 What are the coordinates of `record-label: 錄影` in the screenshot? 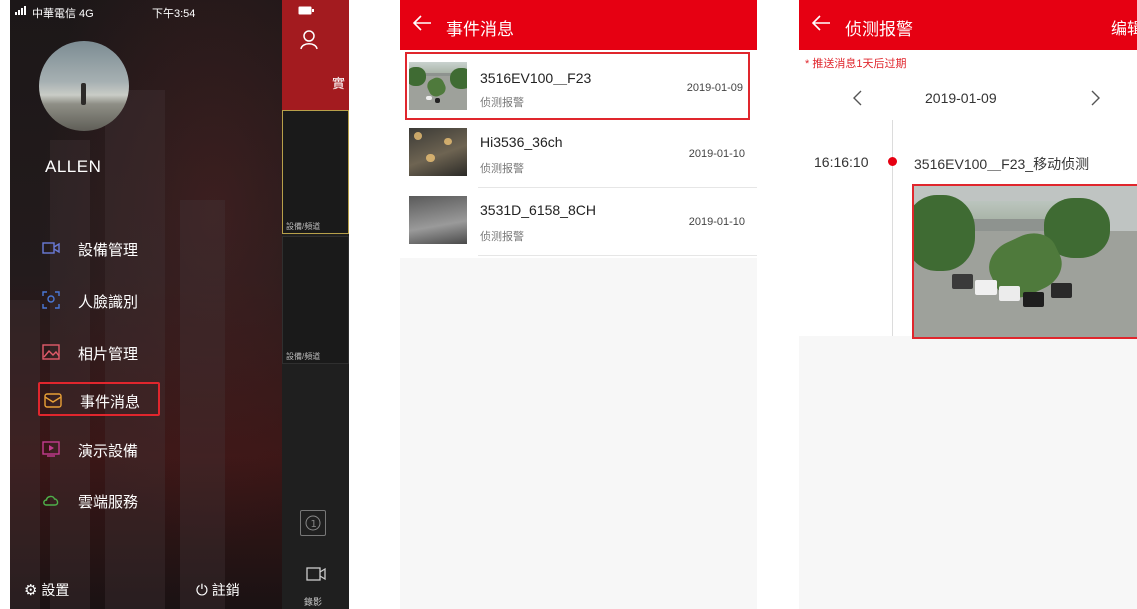 It's located at (313, 602).